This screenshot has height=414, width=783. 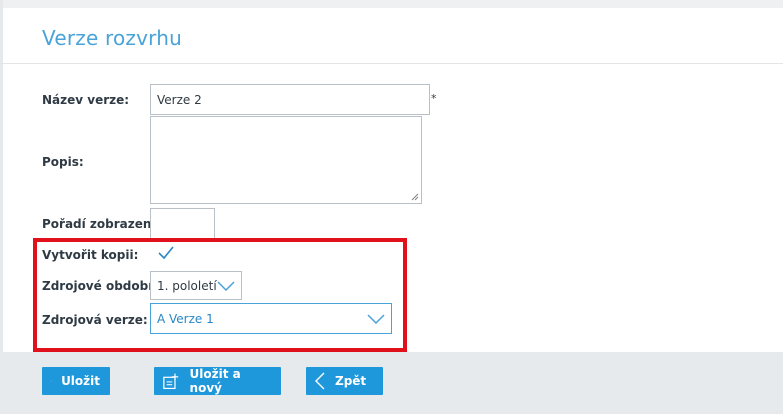 What do you see at coordinates (63, 162) in the screenshot?
I see `description-label: Popis:` at bounding box center [63, 162].